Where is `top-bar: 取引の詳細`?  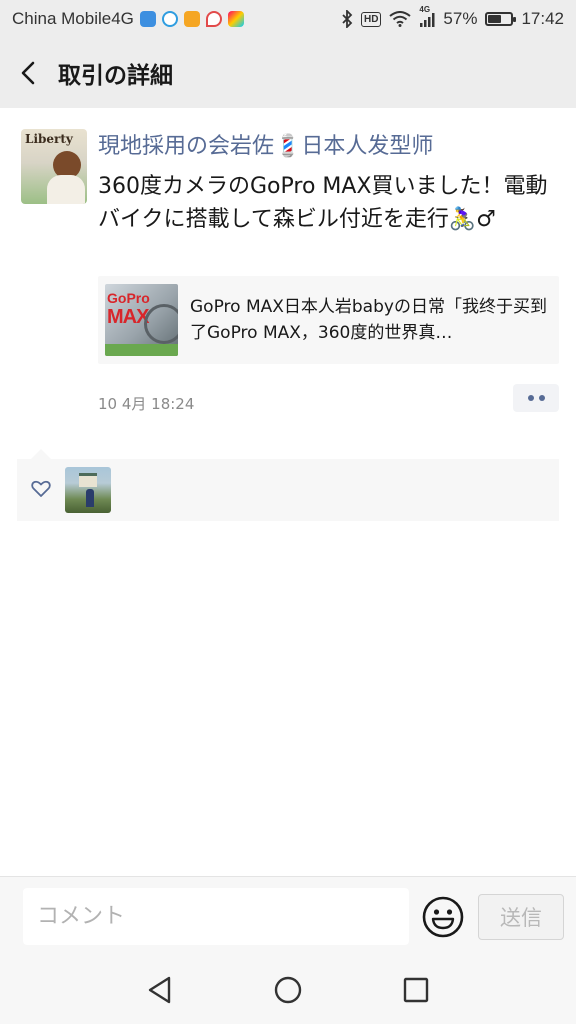
top-bar: 取引の詳細 is located at coordinates (288, 73).